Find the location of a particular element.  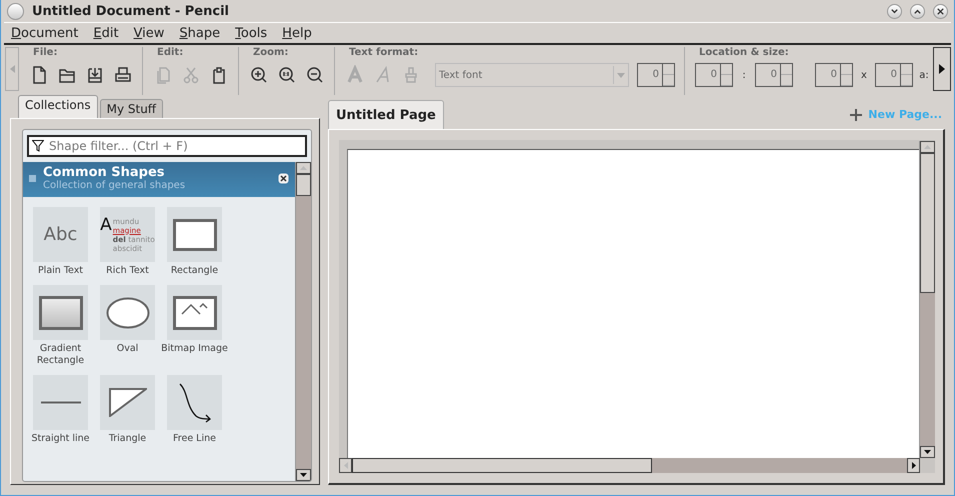

shape-label: Straight line is located at coordinates (60, 439).